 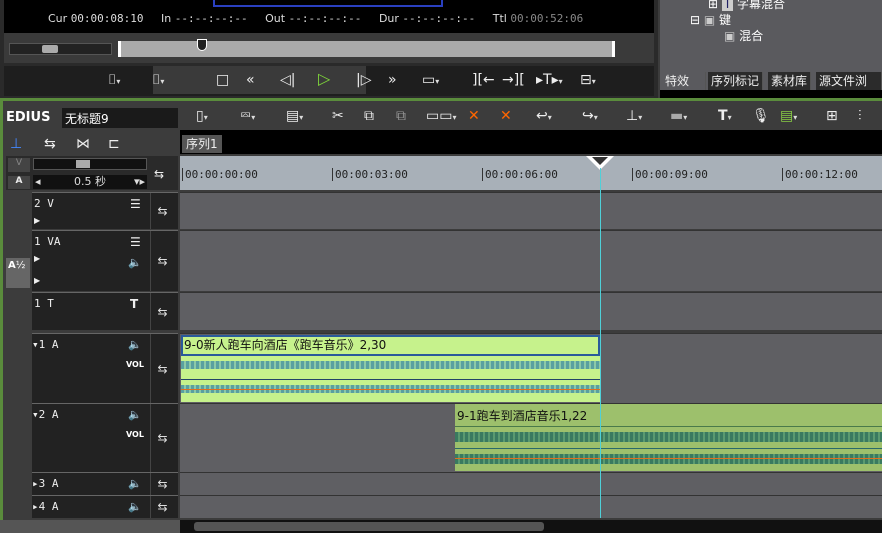 I want to click on overwrite-icon: →][, so click(x=513, y=80).